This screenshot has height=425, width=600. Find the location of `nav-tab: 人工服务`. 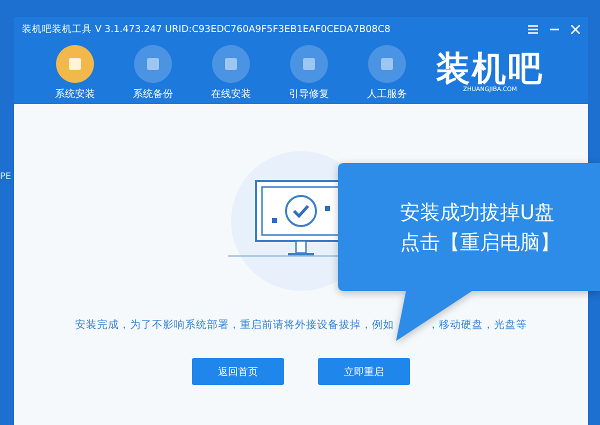

nav-tab: 人工服务 is located at coordinates (387, 72).